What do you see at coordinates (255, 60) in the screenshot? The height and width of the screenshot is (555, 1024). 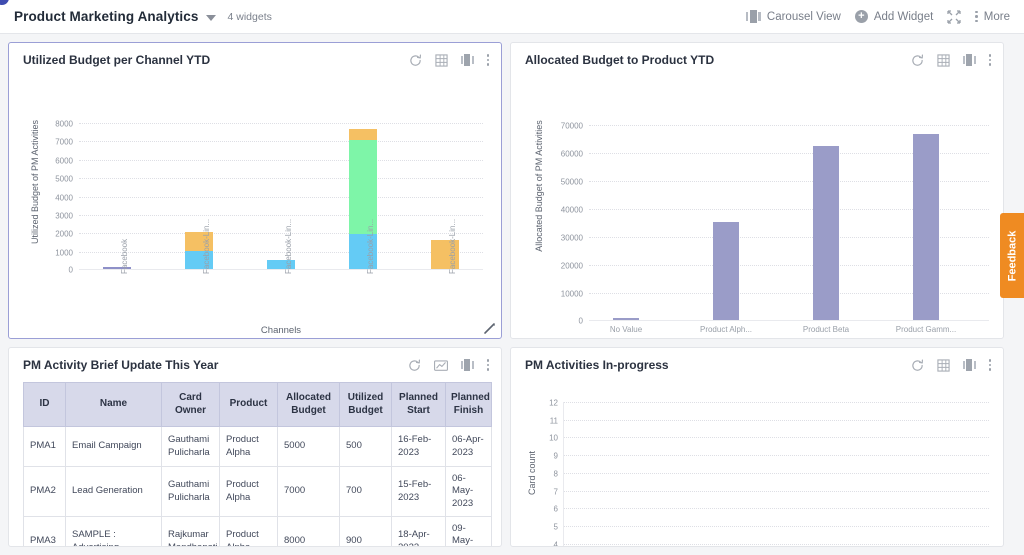 I see `widget-header: Utilized Budget per Channel YTD` at bounding box center [255, 60].